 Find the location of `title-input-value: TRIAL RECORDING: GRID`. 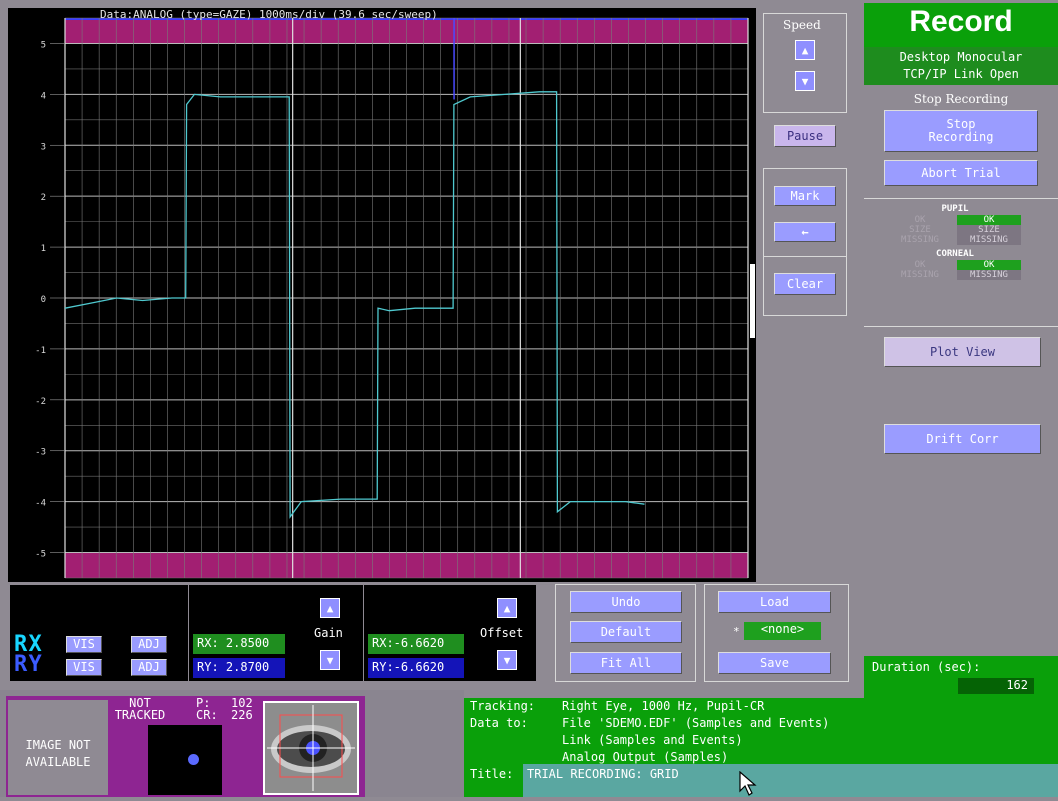

title-input-value: TRIAL RECORDING: GRID is located at coordinates (603, 774).